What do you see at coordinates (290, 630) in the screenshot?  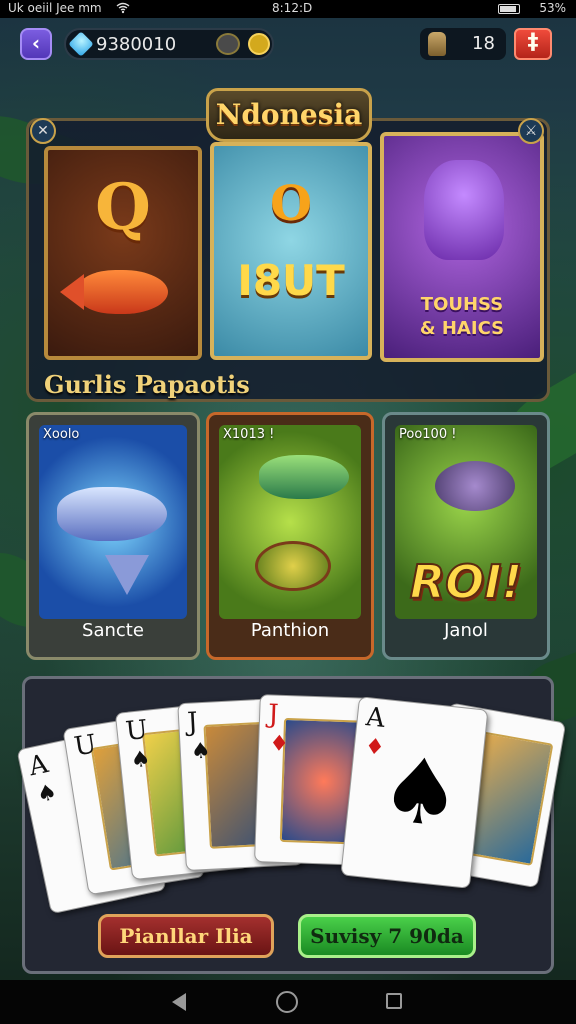 I see `category-name: Panthion` at bounding box center [290, 630].